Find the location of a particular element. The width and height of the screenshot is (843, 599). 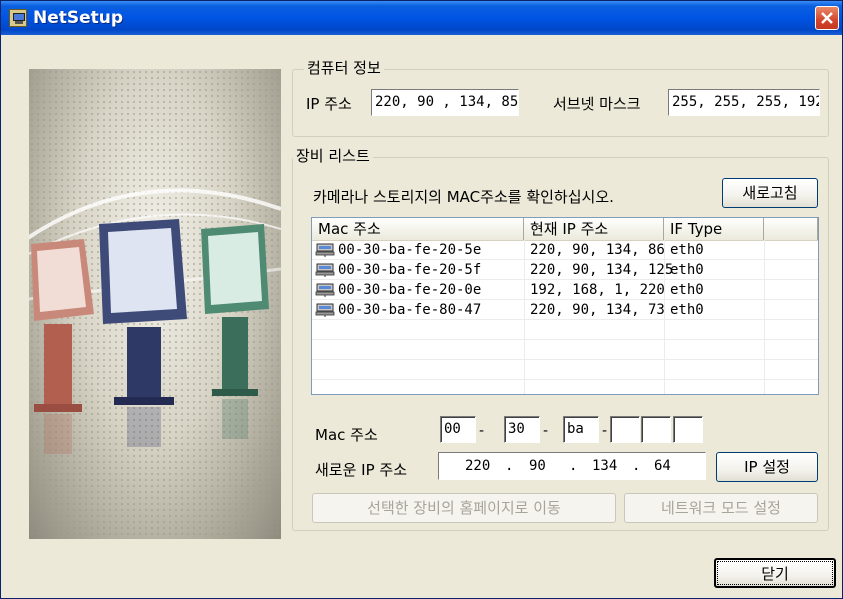

close-icon is located at coordinates (827, 18).